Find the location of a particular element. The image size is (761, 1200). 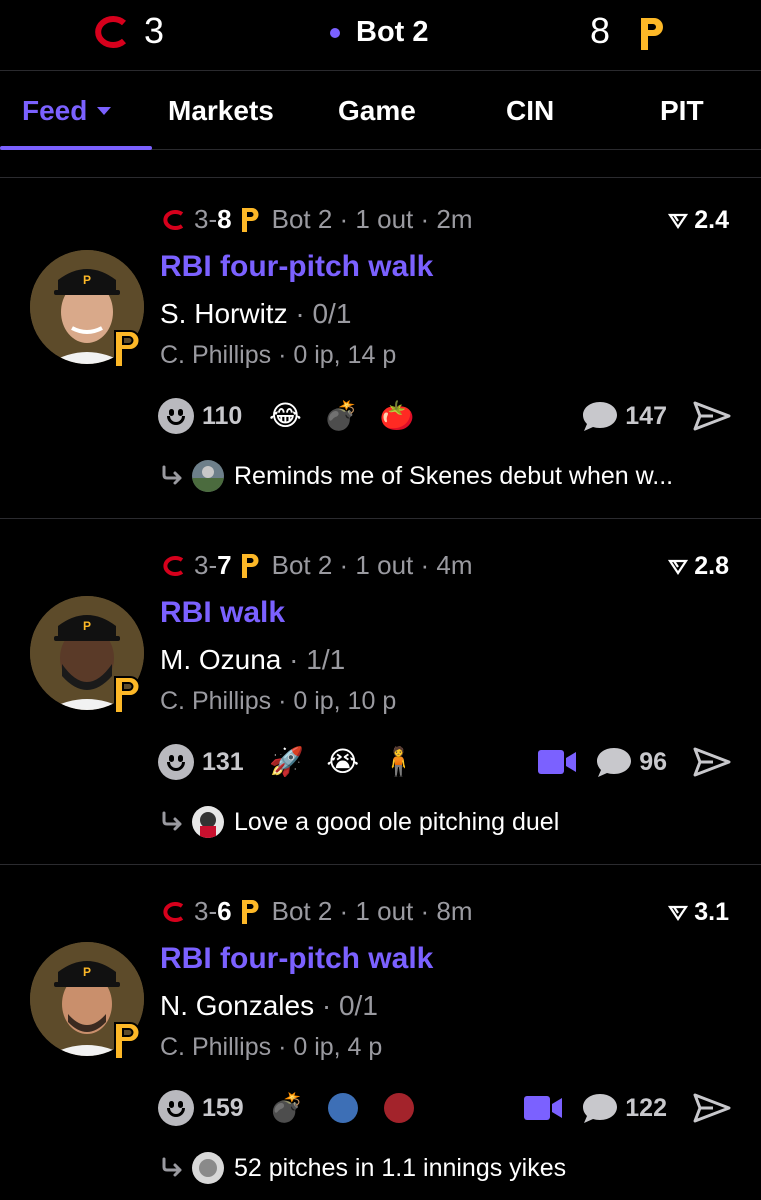

odds-value: 2.4 is located at coordinates (698, 220).